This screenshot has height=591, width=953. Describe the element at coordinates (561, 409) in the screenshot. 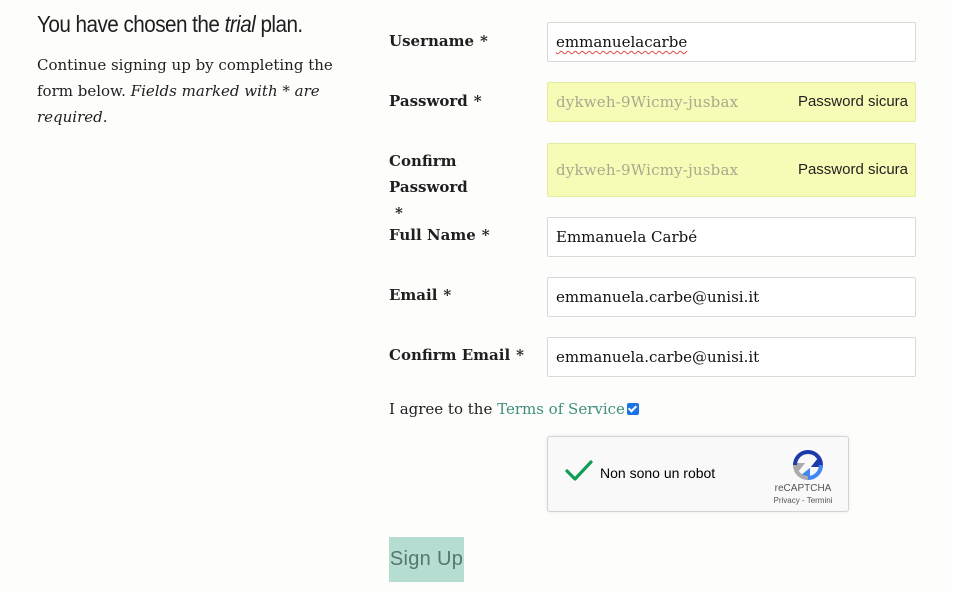

I see `terms-of-service-link: Terms of Service` at that location.